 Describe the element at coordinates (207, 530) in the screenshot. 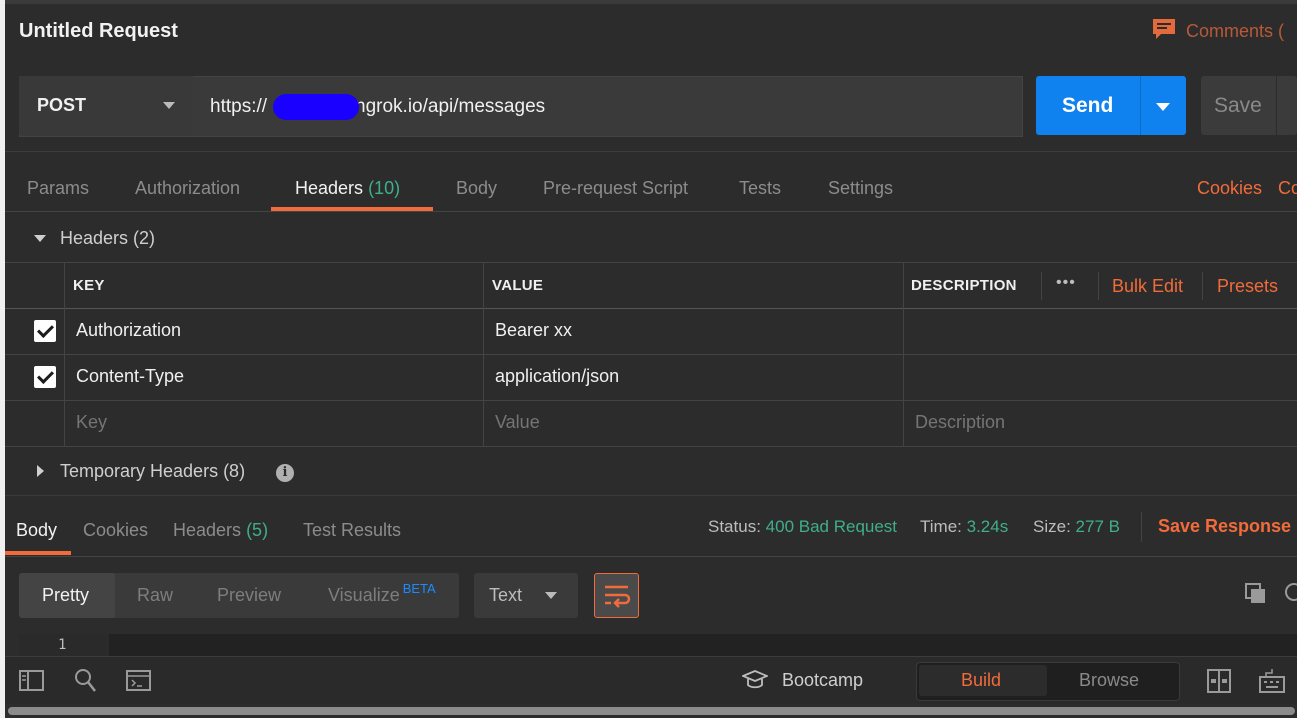

I see `response-tab-headers-label: Headers` at that location.